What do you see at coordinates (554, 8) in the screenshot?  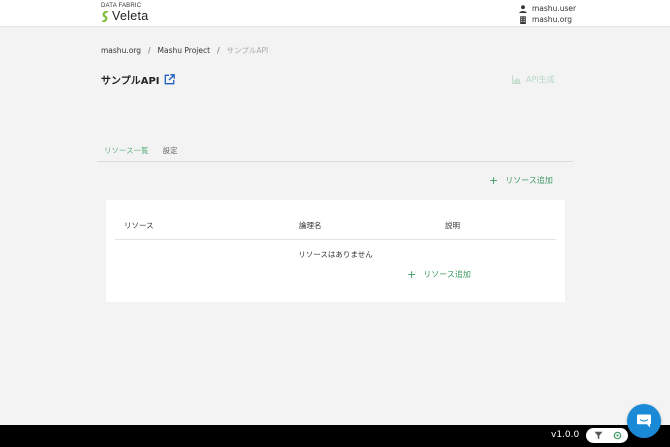 I see `user-name: mashu.user` at bounding box center [554, 8].